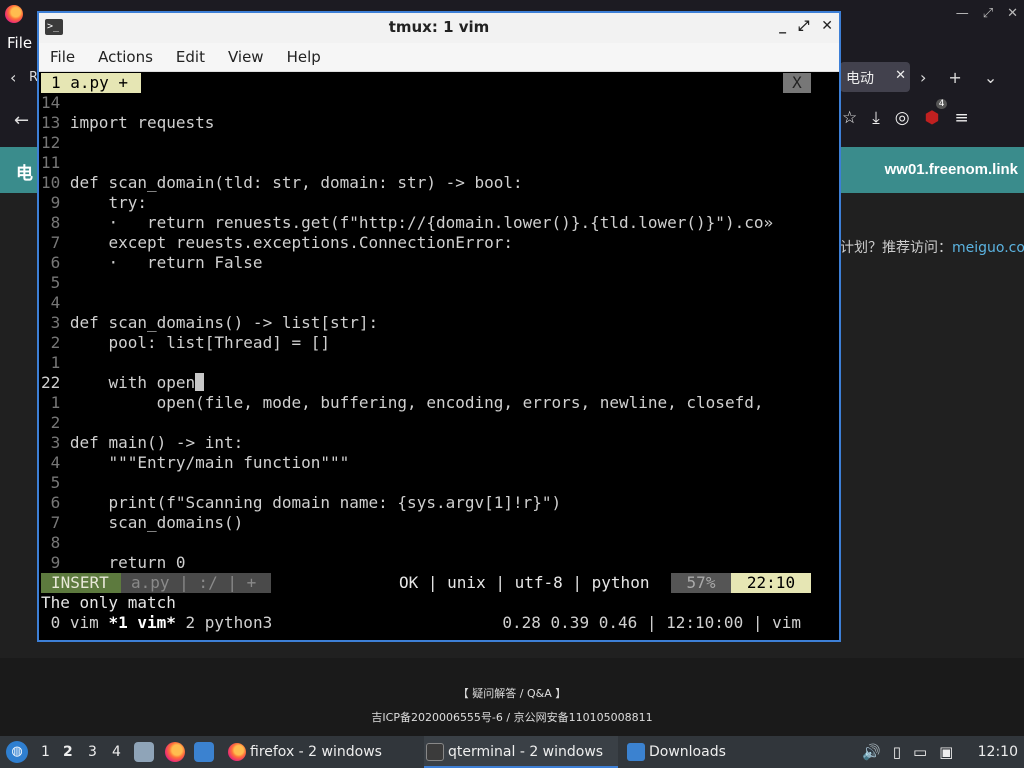 This screenshot has height=768, width=1024. I want to click on task-downloads: Downloads, so click(700, 752).